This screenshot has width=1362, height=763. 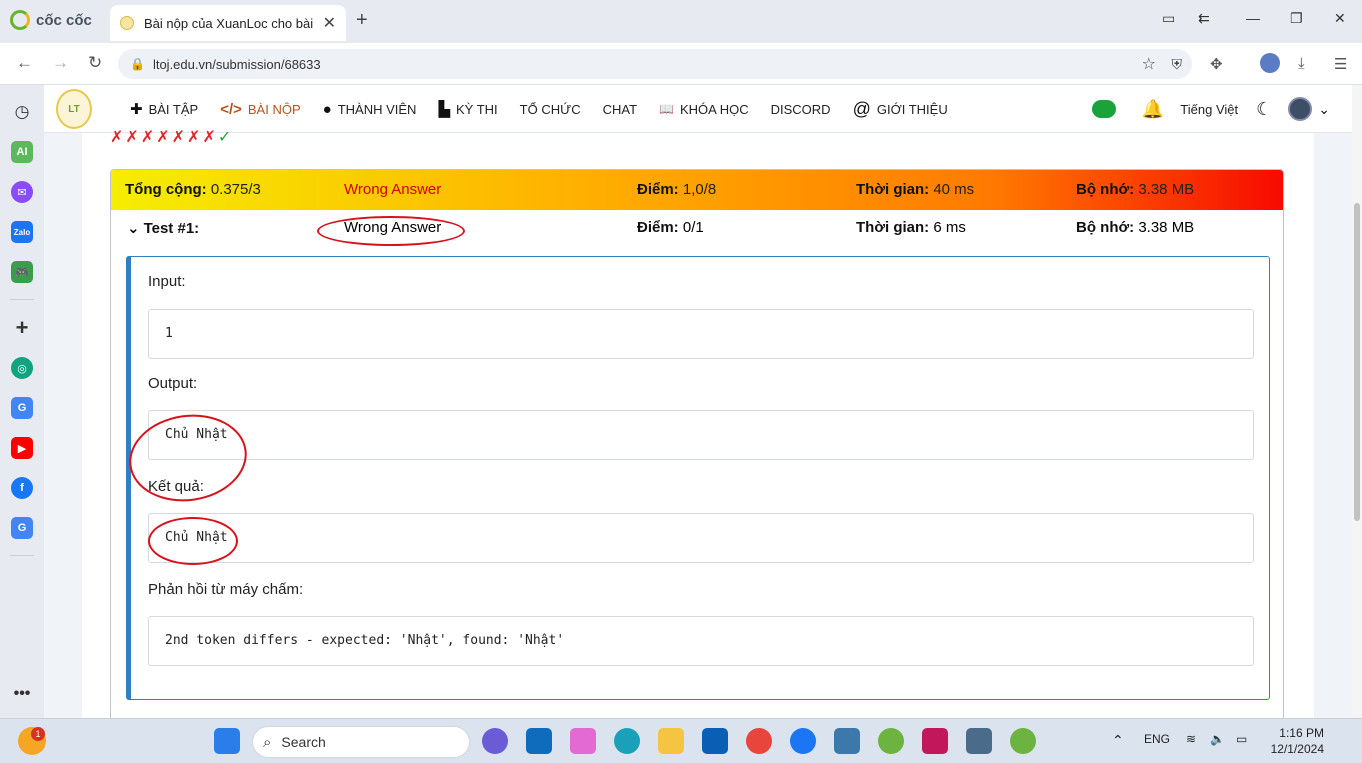 I want to click on calculator-icon, so click(x=979, y=741).